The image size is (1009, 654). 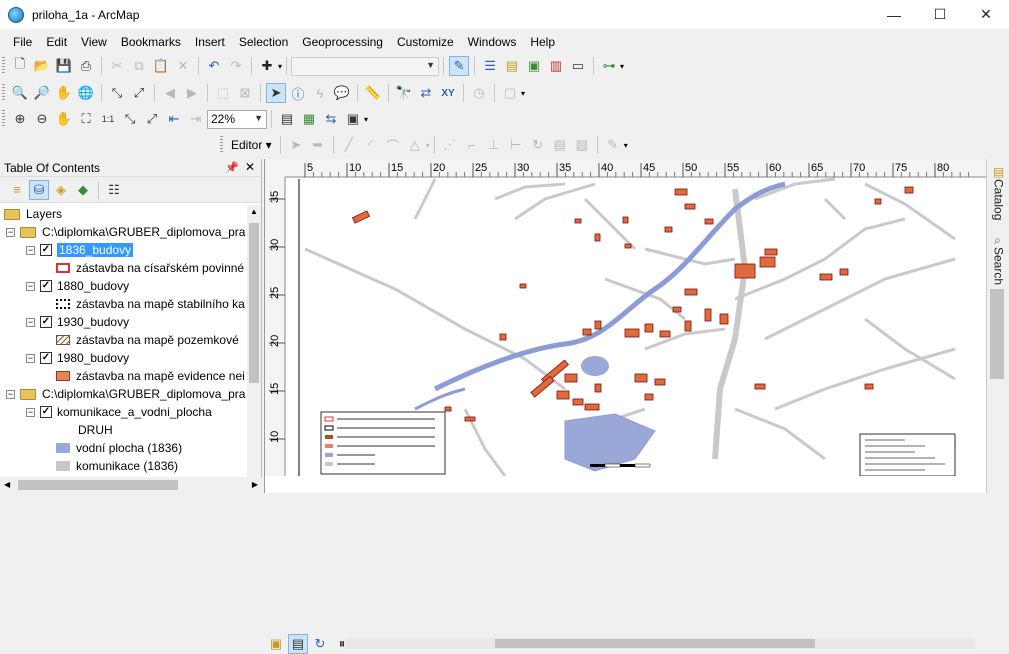 I want to click on save-icon: 💾, so click(x=64, y=66).